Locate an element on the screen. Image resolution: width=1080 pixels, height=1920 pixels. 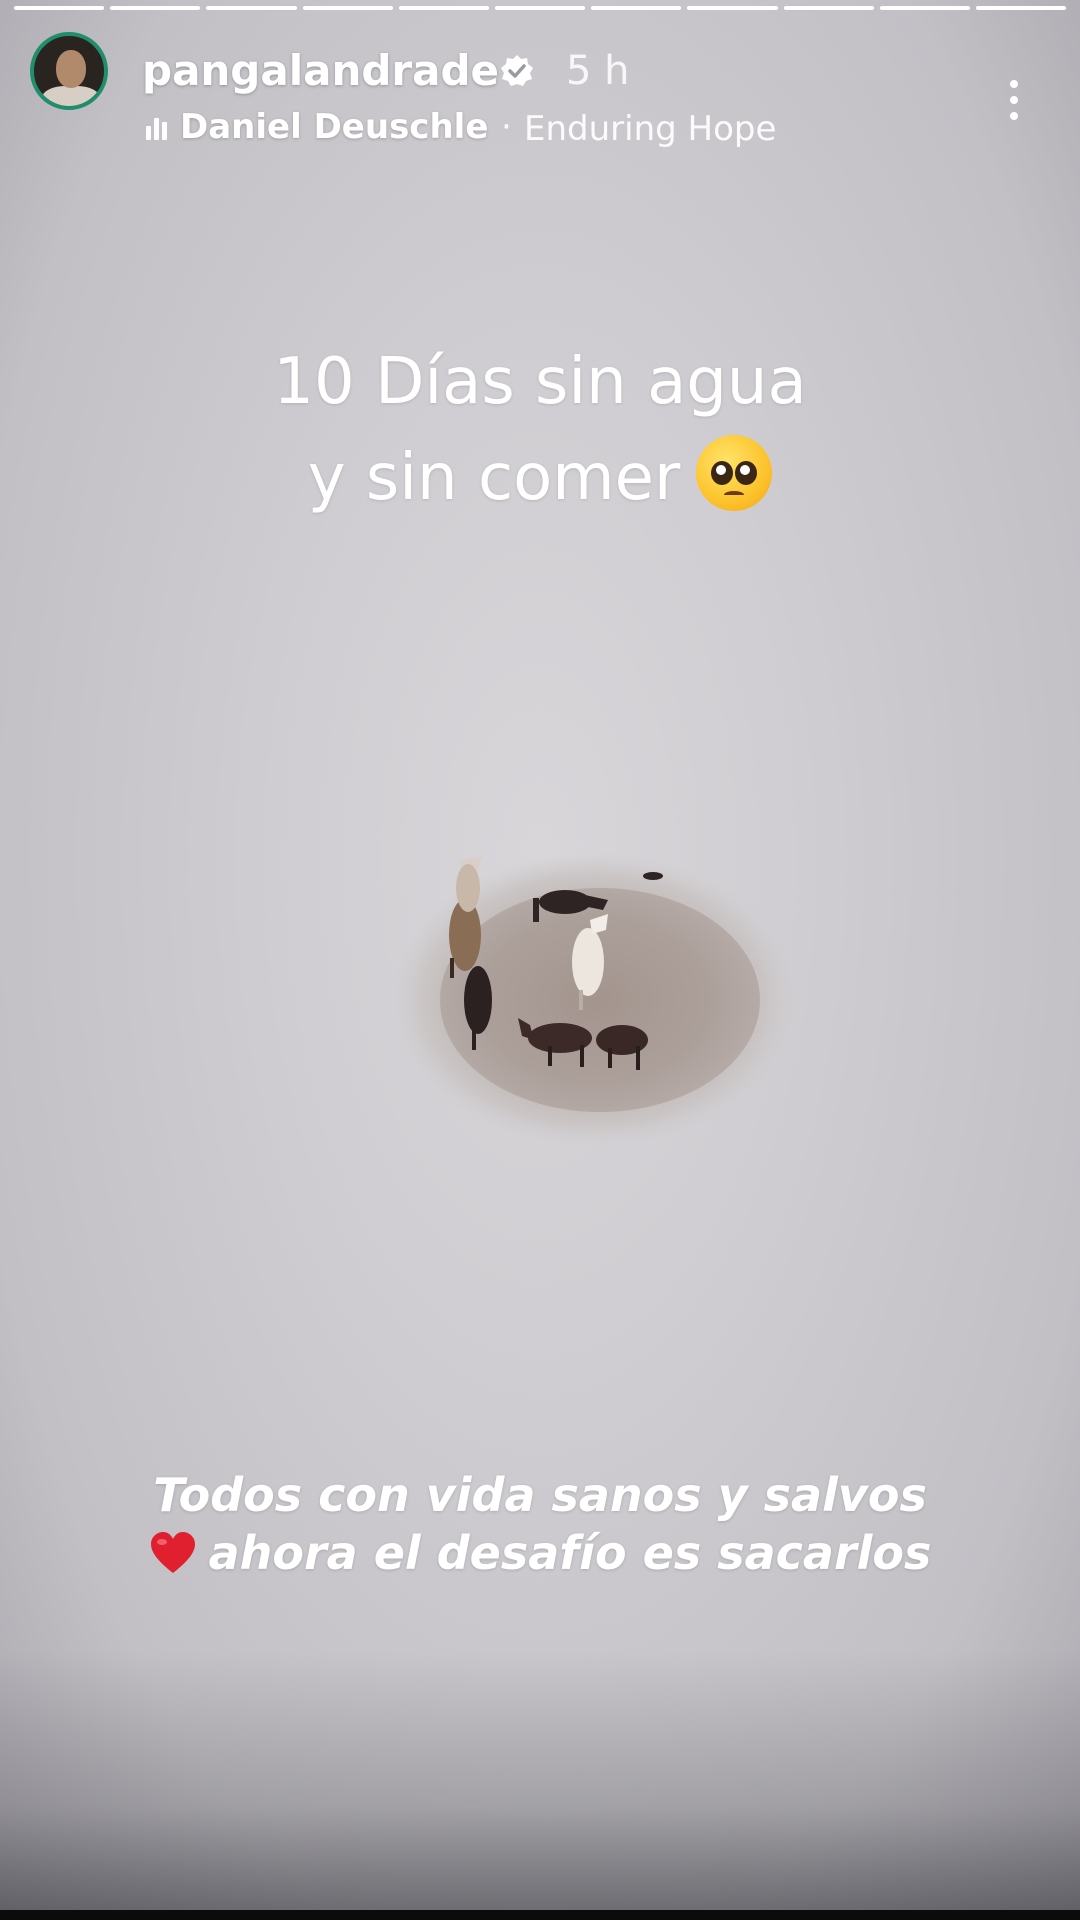
snow-horses-photo is located at coordinates (595, 1000).